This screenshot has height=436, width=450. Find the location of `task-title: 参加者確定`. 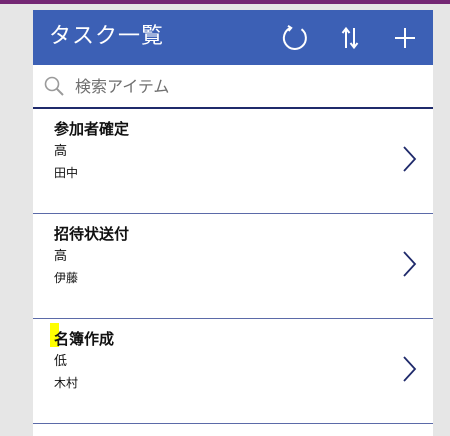

task-title: 参加者確定 is located at coordinates (92, 129).